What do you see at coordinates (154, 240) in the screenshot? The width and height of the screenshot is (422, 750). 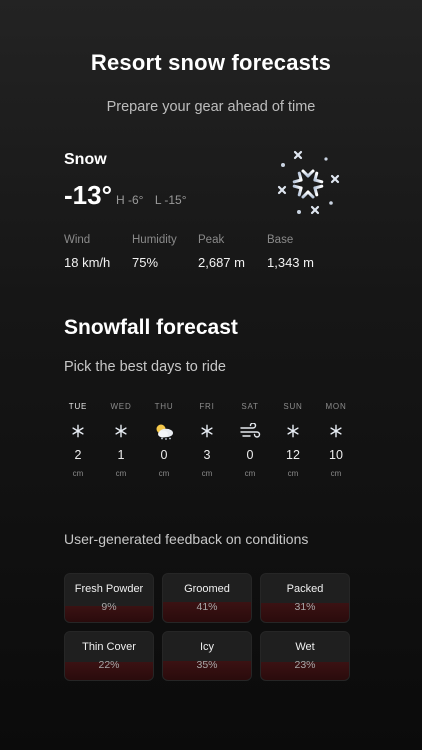 I see `stat-label: Humidity` at bounding box center [154, 240].